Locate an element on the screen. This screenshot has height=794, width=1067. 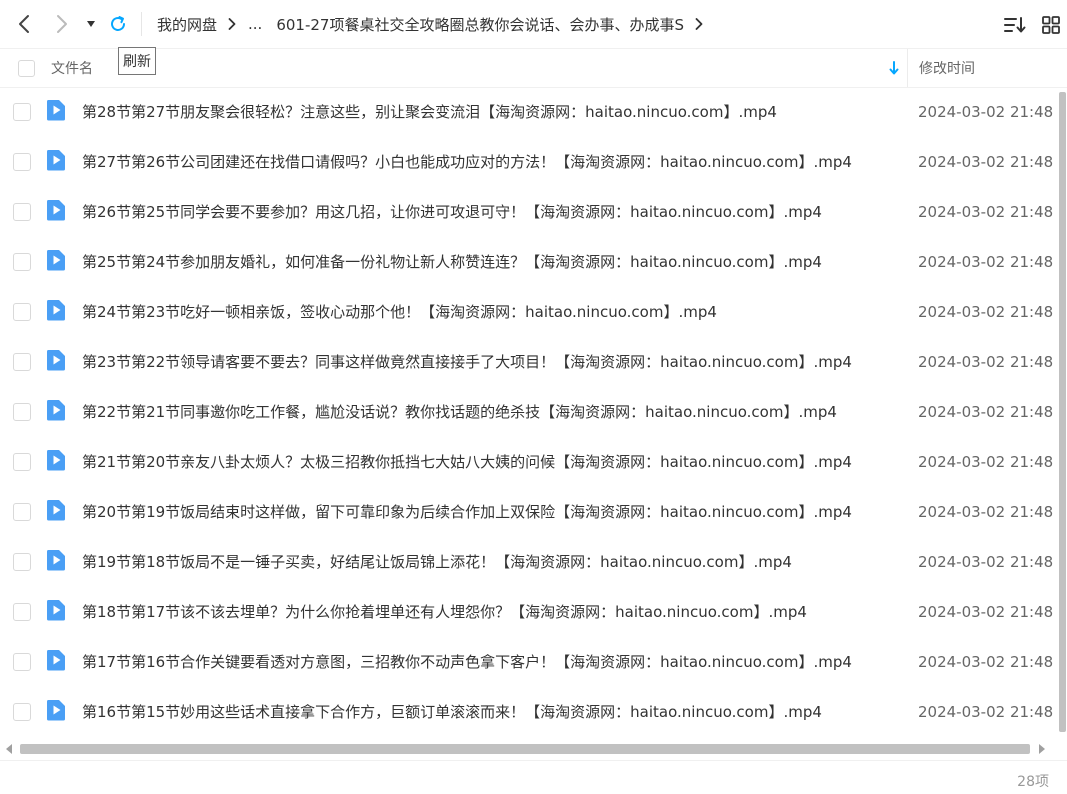
refresh-button is located at coordinates (118, 24).